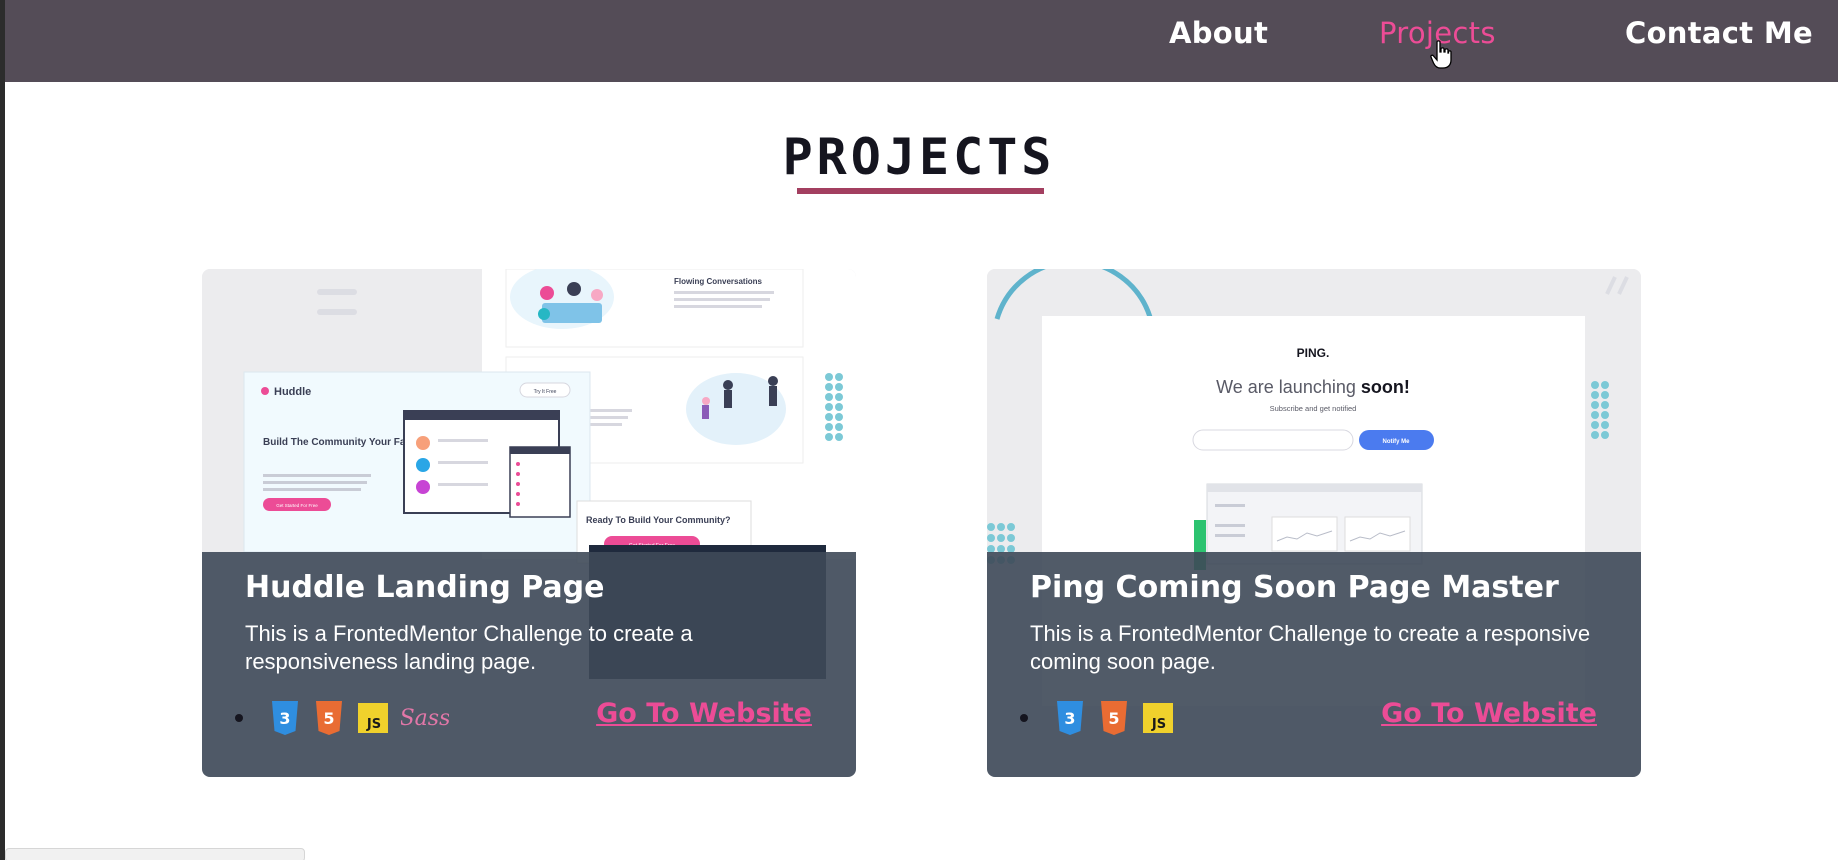  What do you see at coordinates (718, 281) in the screenshot?
I see `preview-feature-heading: Flowing Conversations` at bounding box center [718, 281].